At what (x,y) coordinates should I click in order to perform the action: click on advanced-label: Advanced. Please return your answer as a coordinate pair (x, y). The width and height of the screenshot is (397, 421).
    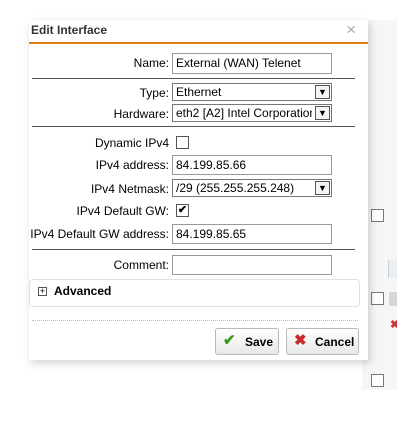
    Looking at the image, I should click on (82, 291).